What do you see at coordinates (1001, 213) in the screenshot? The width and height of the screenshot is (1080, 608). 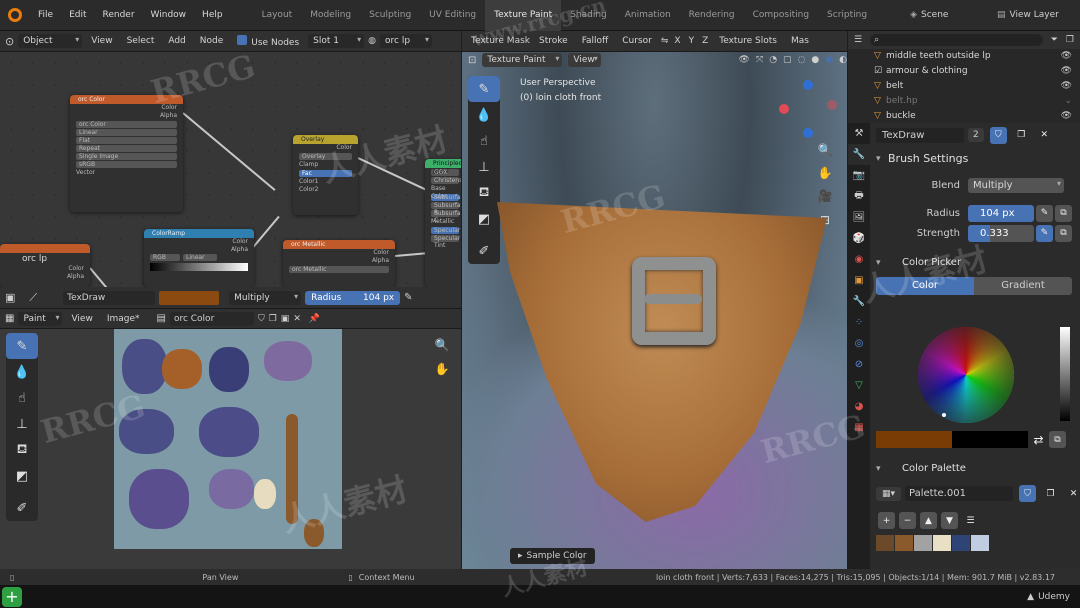 I see `radius-field: 104 px` at bounding box center [1001, 213].